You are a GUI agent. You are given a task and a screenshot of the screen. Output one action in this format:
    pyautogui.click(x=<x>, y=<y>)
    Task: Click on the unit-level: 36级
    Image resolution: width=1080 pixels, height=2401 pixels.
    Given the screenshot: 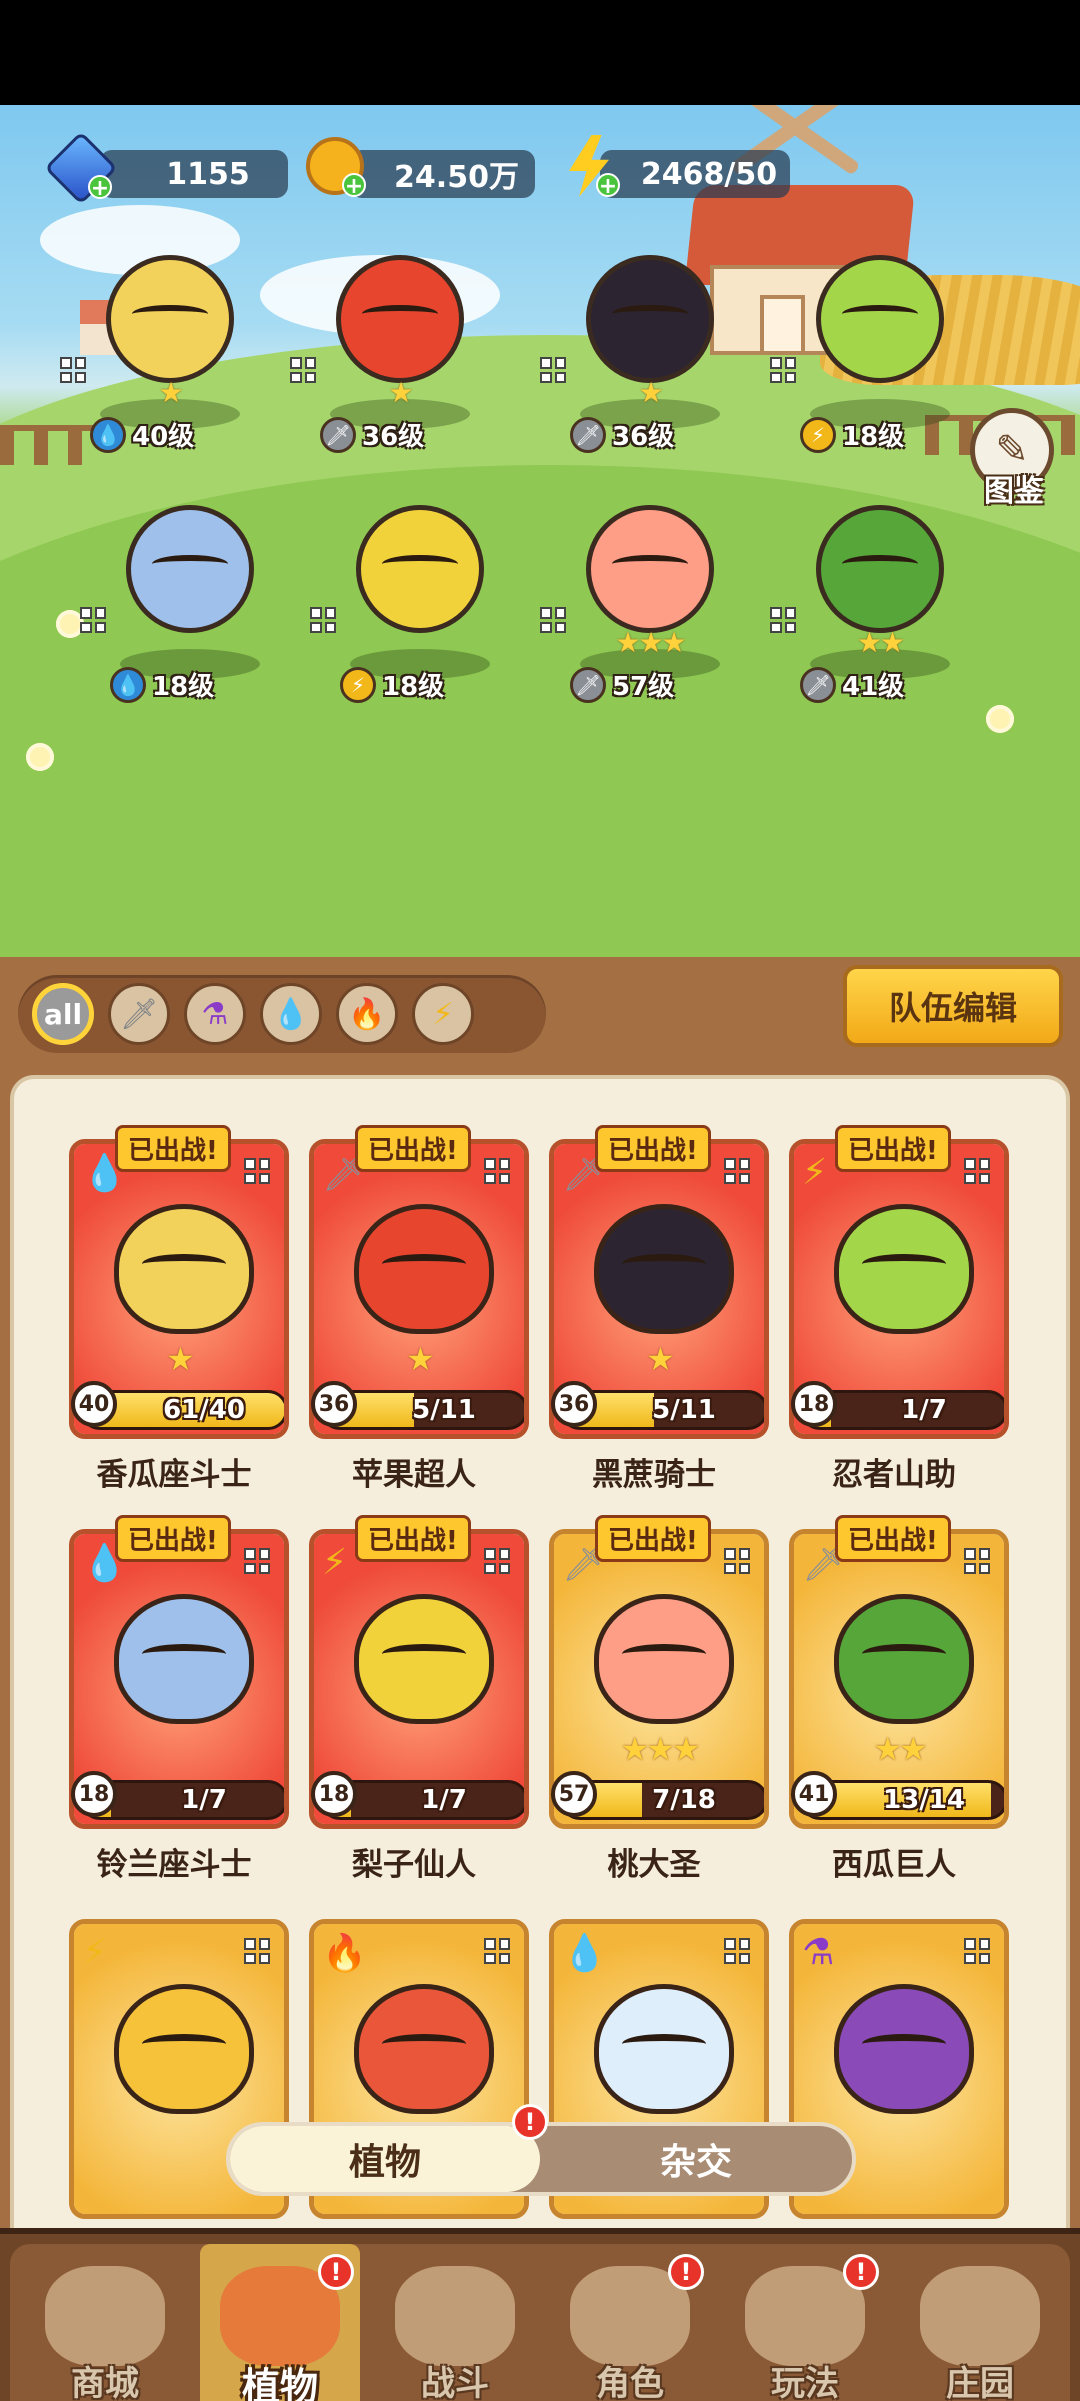 What is the action you would take?
    pyautogui.click(x=393, y=437)
    